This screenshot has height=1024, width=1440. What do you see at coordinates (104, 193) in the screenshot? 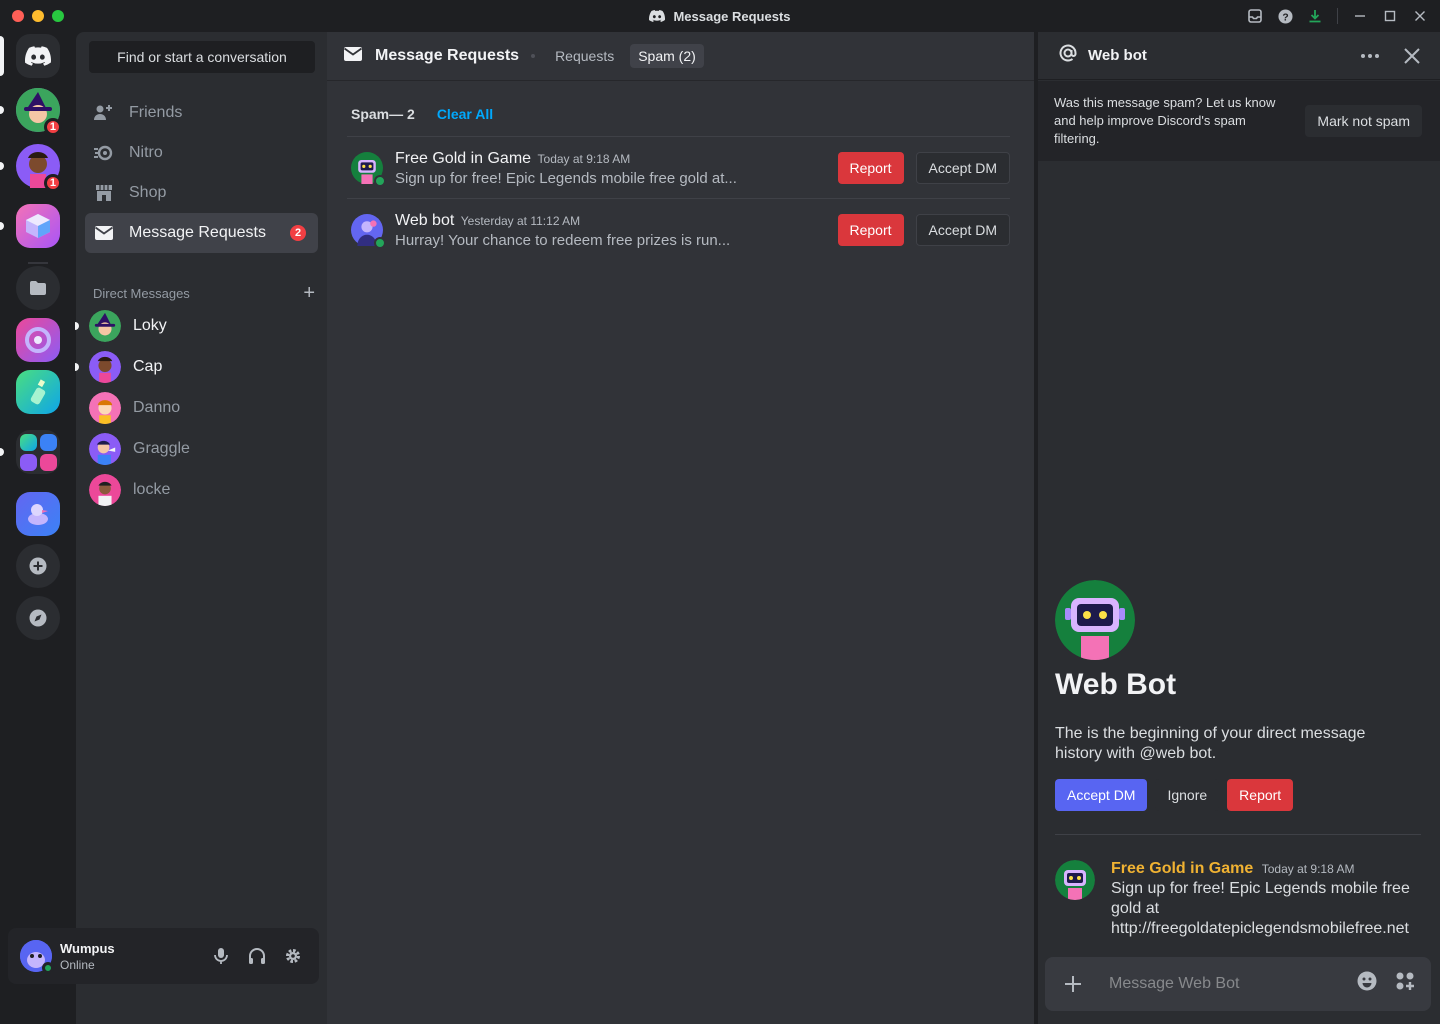
I see `shop-icon` at bounding box center [104, 193].